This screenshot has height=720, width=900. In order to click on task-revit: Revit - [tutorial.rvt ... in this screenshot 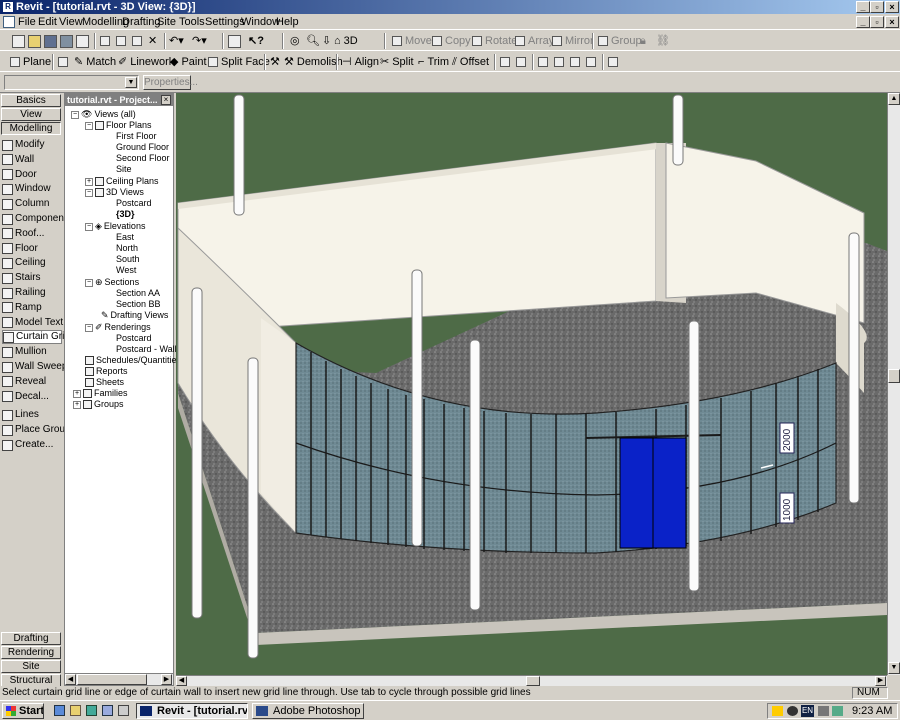, I will do `click(192, 711)`.